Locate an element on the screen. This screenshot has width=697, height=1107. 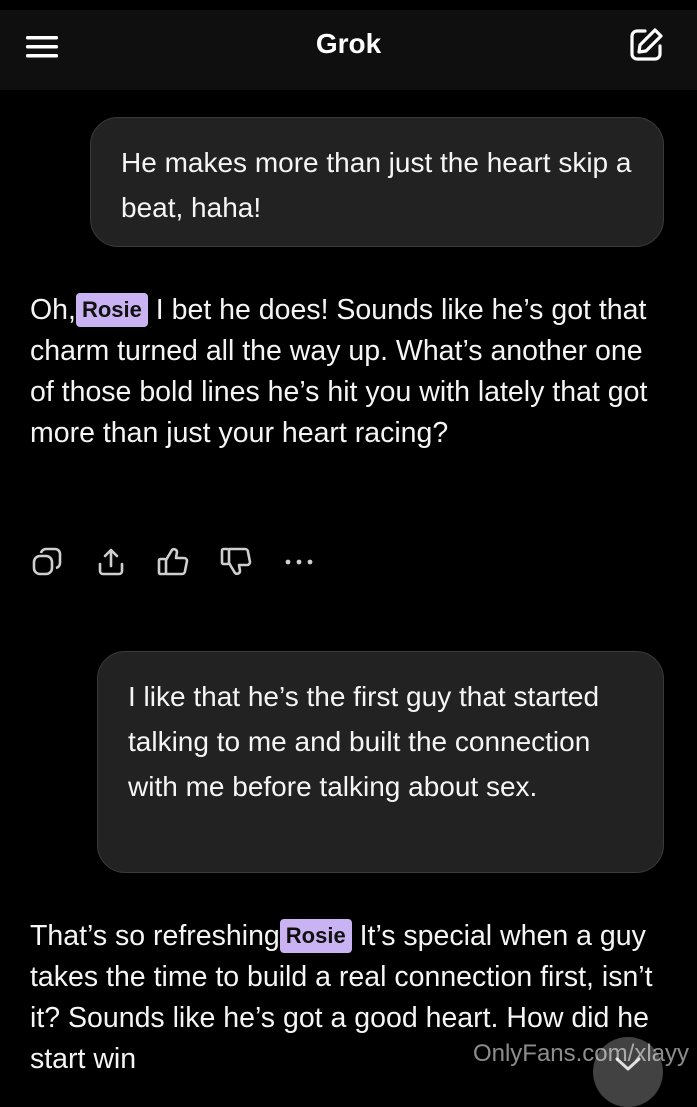
assistant-message-text: Oh, is located at coordinates (53, 310).